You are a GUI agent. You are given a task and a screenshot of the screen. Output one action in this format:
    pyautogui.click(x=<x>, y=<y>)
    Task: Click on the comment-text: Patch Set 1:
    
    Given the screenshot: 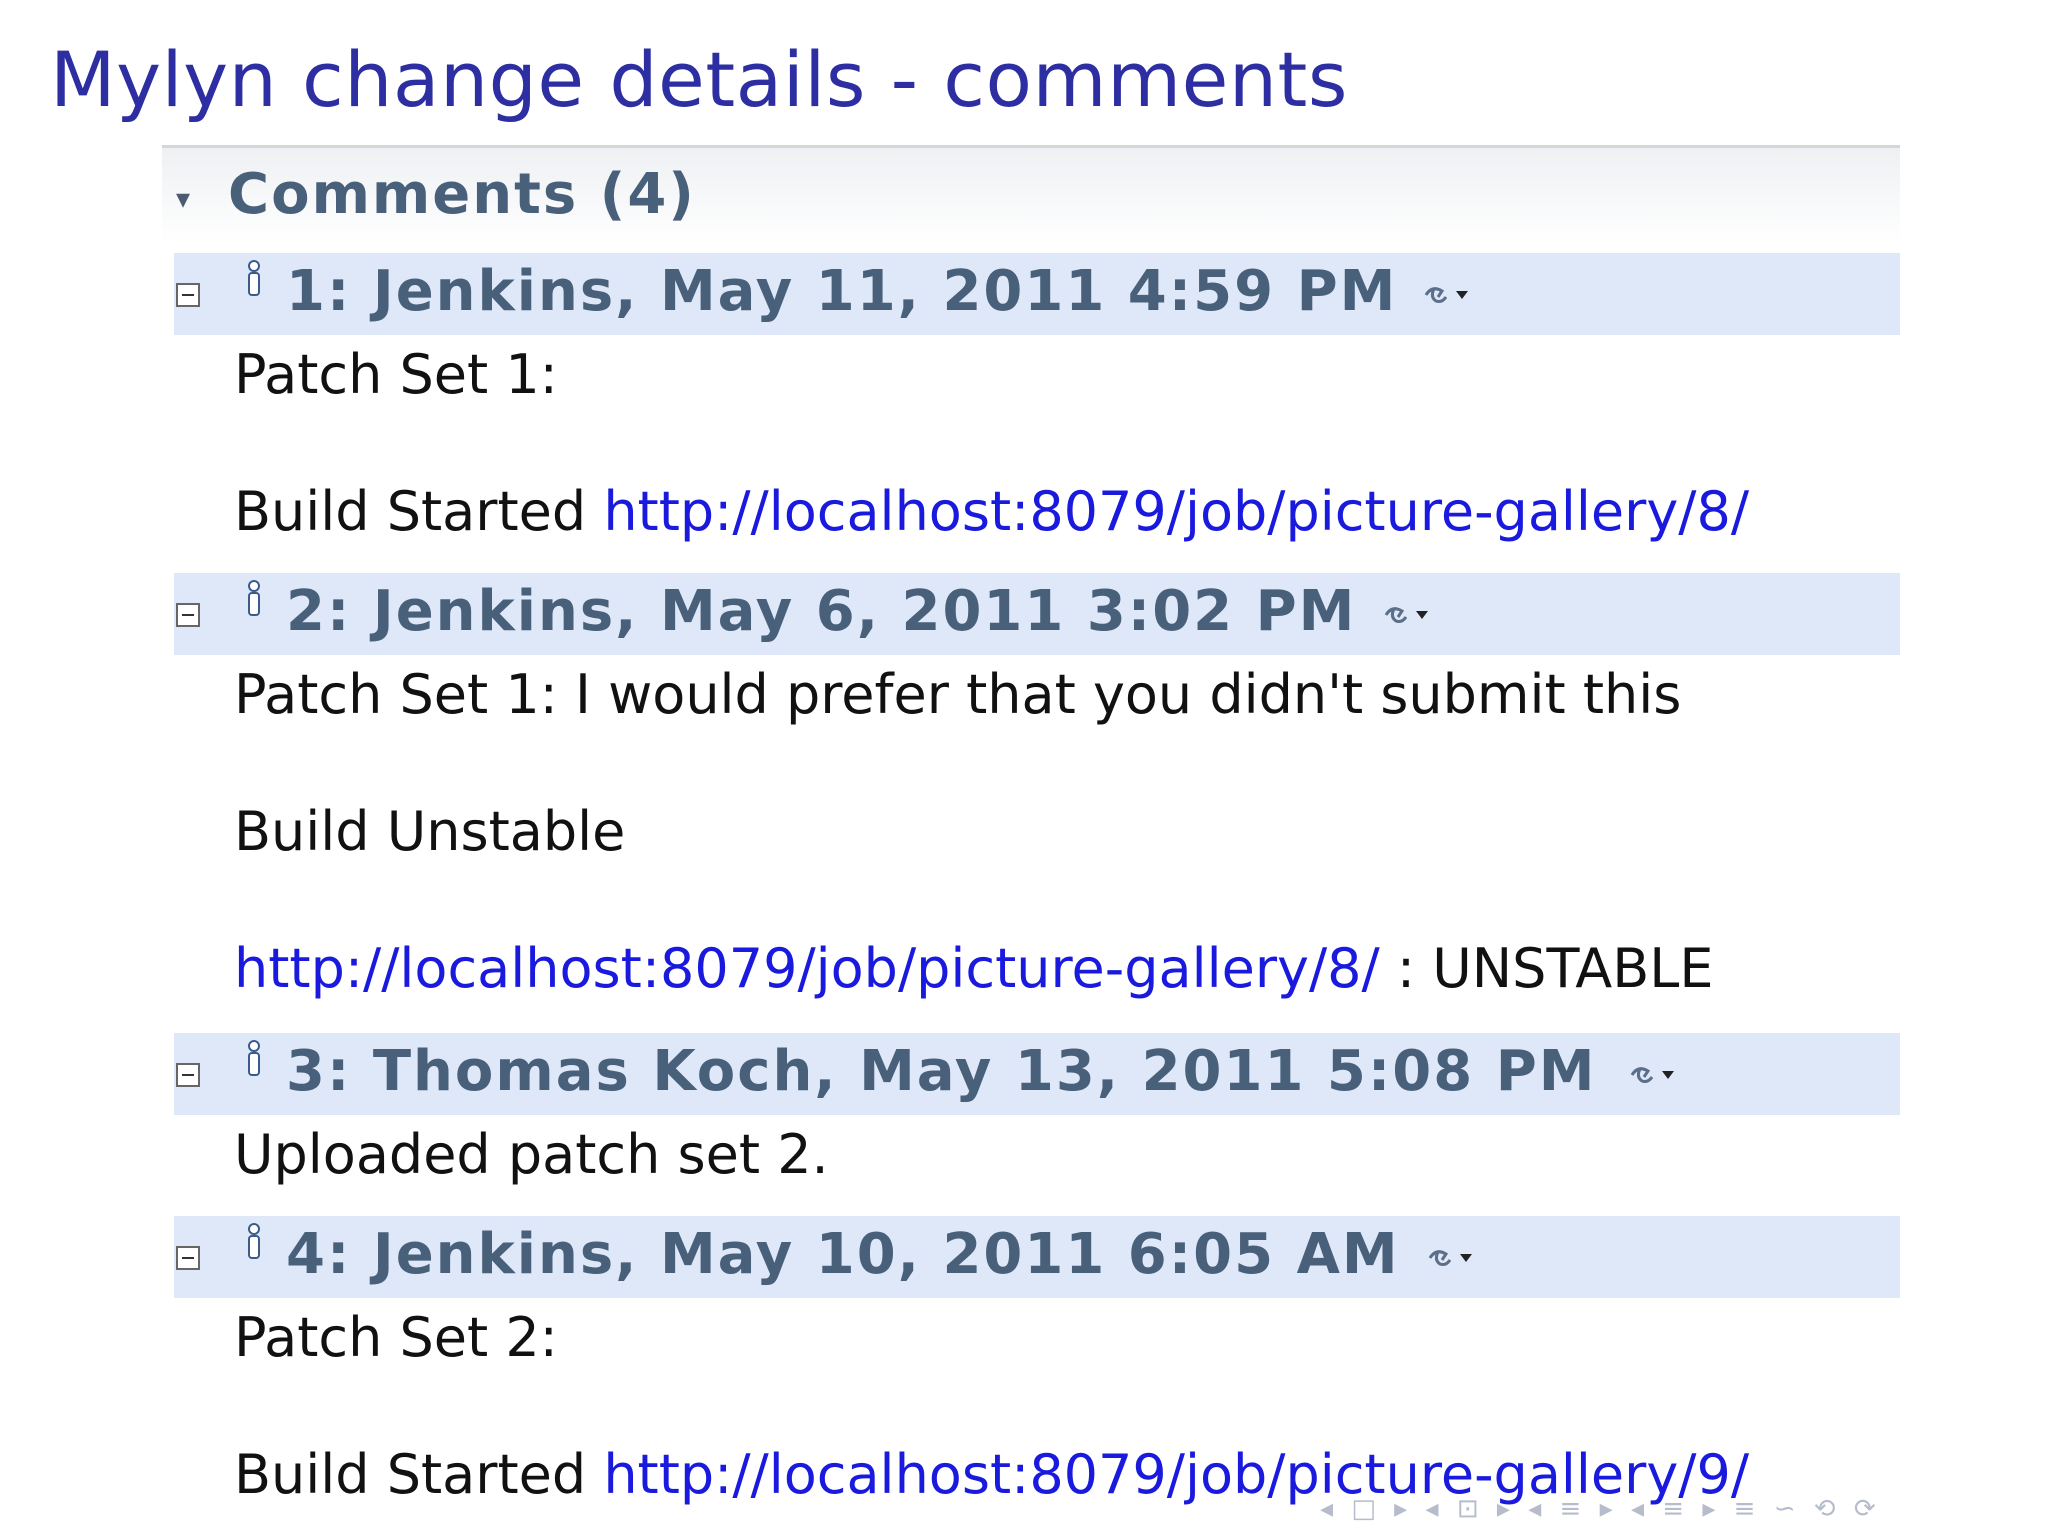 What is the action you would take?
    pyautogui.click(x=396, y=374)
    